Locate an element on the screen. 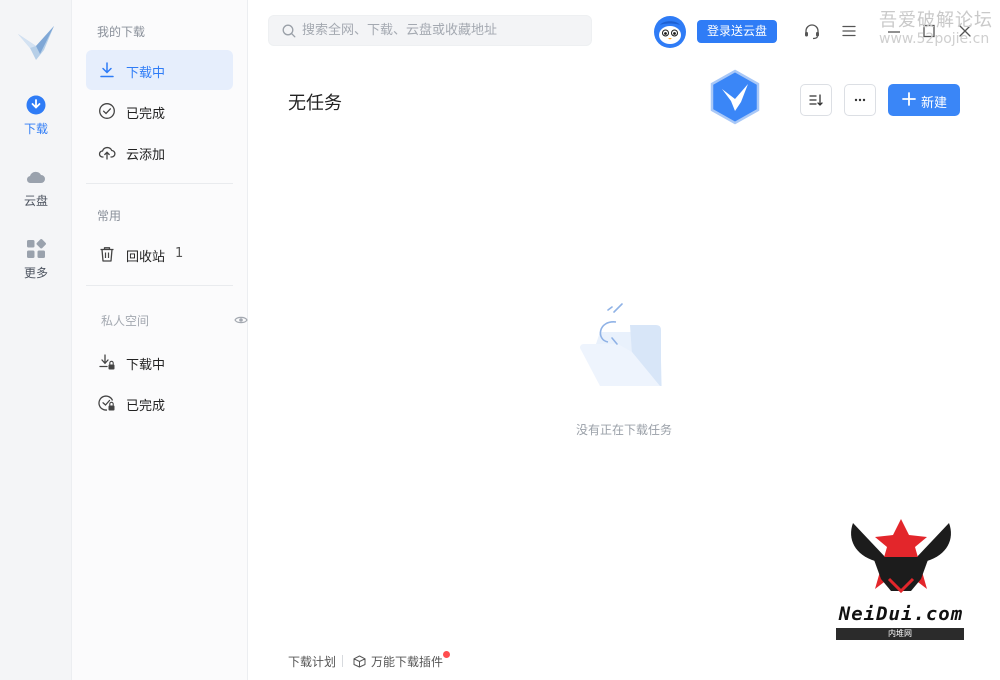 This screenshot has width=1000, height=680. rail-item-download: 下载 is located at coordinates (36, 122).